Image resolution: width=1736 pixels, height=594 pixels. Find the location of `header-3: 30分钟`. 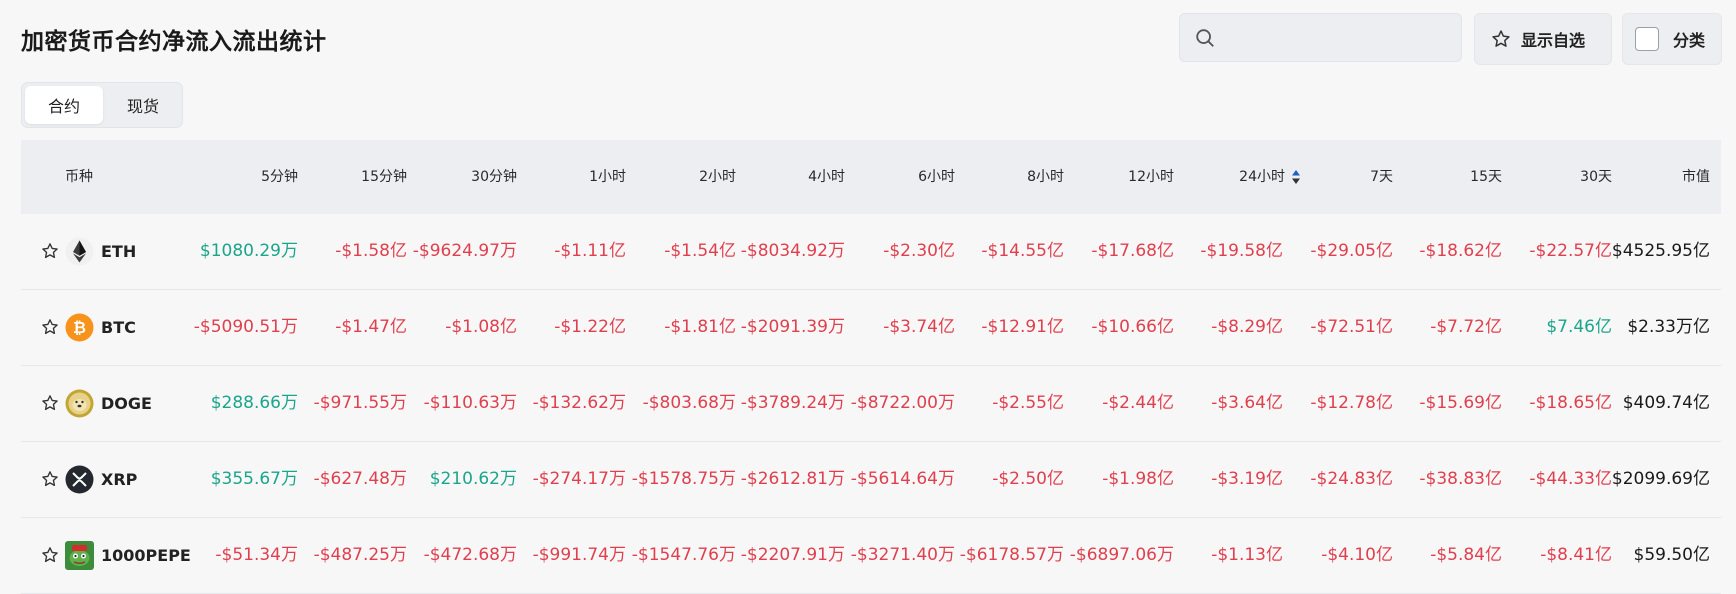

header-3: 30分钟 is located at coordinates (464, 177).